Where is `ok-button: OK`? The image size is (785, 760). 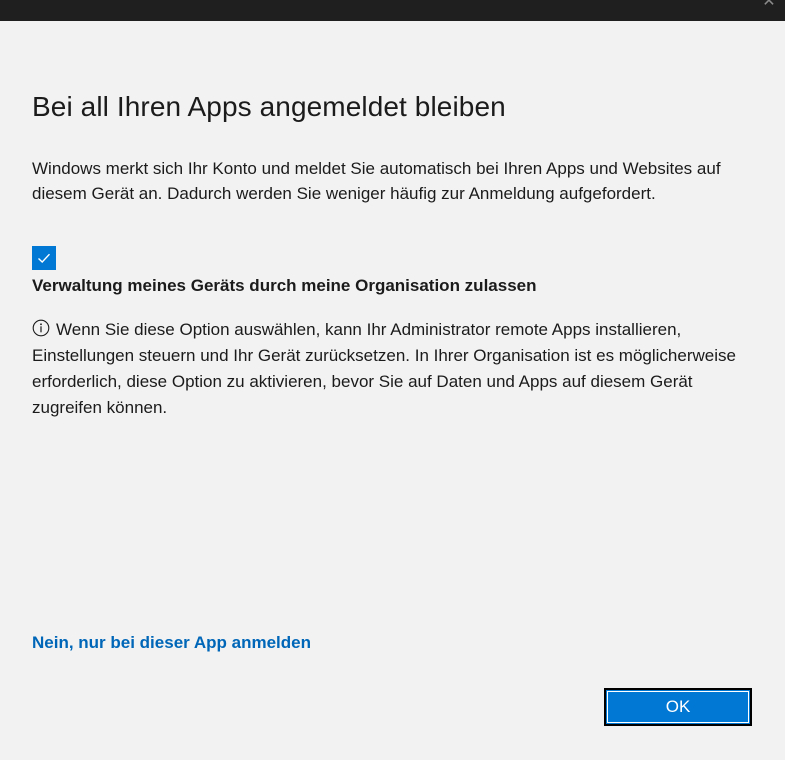
ok-button: OK is located at coordinates (678, 707).